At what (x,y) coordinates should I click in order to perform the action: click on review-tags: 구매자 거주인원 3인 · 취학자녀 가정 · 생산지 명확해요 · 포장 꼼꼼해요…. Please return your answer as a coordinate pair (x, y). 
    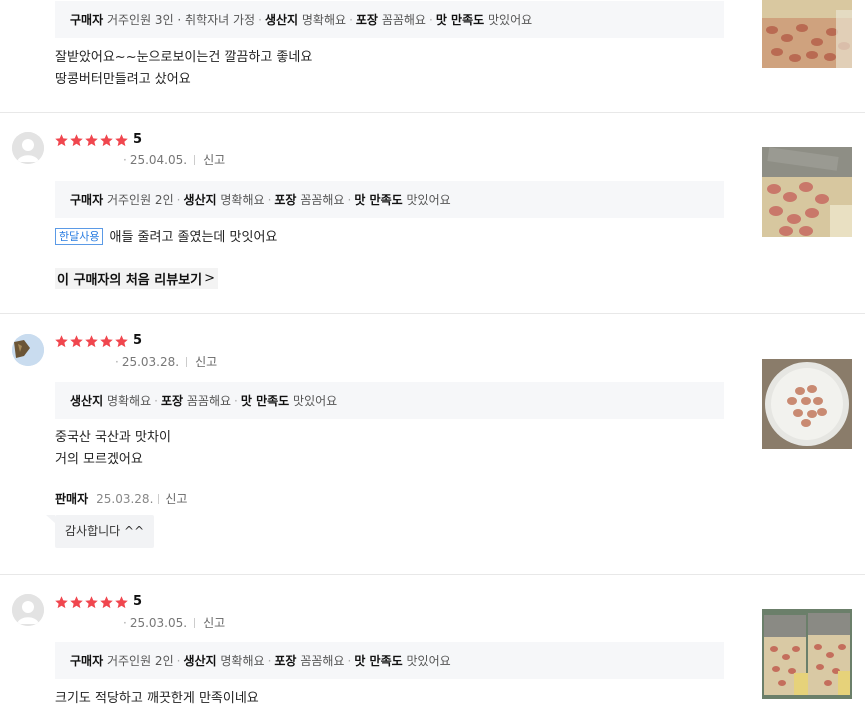
    Looking at the image, I should click on (389, 19).